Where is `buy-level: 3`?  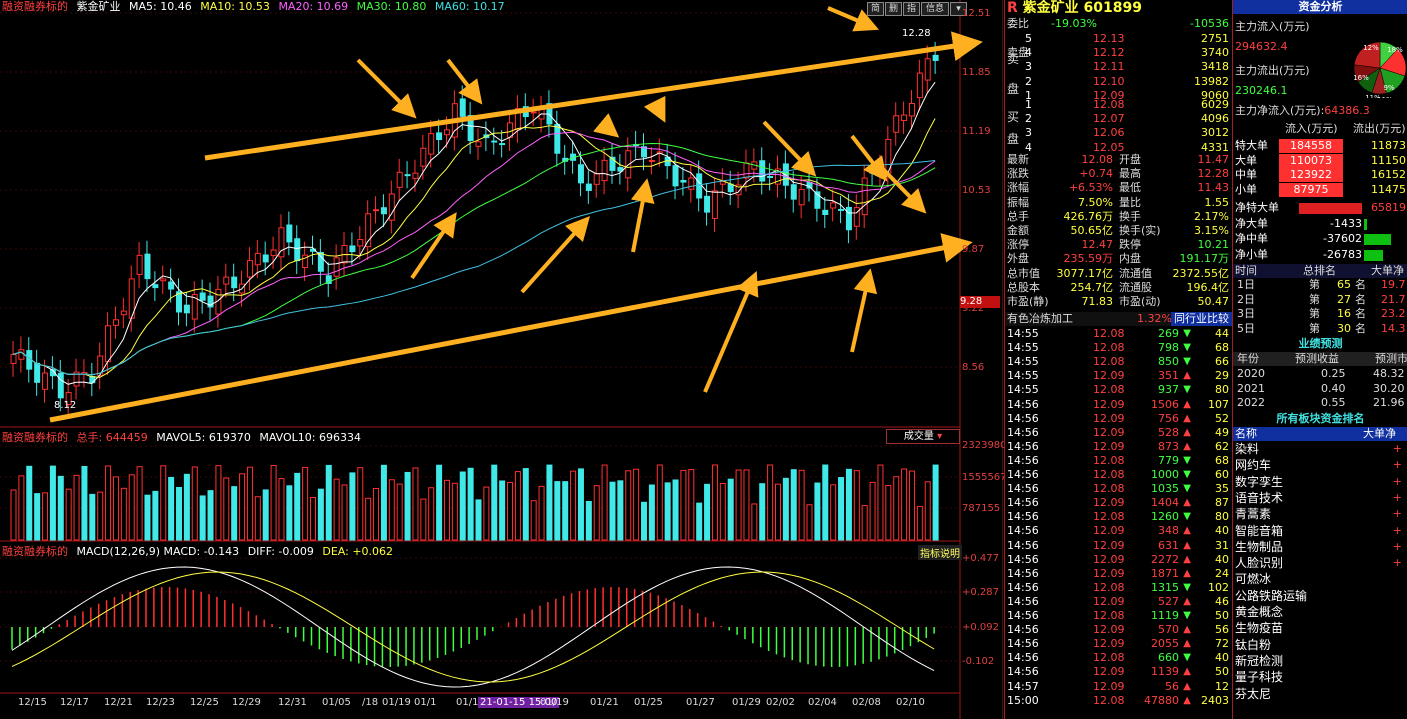
buy-level: 3 is located at coordinates (1028, 133).